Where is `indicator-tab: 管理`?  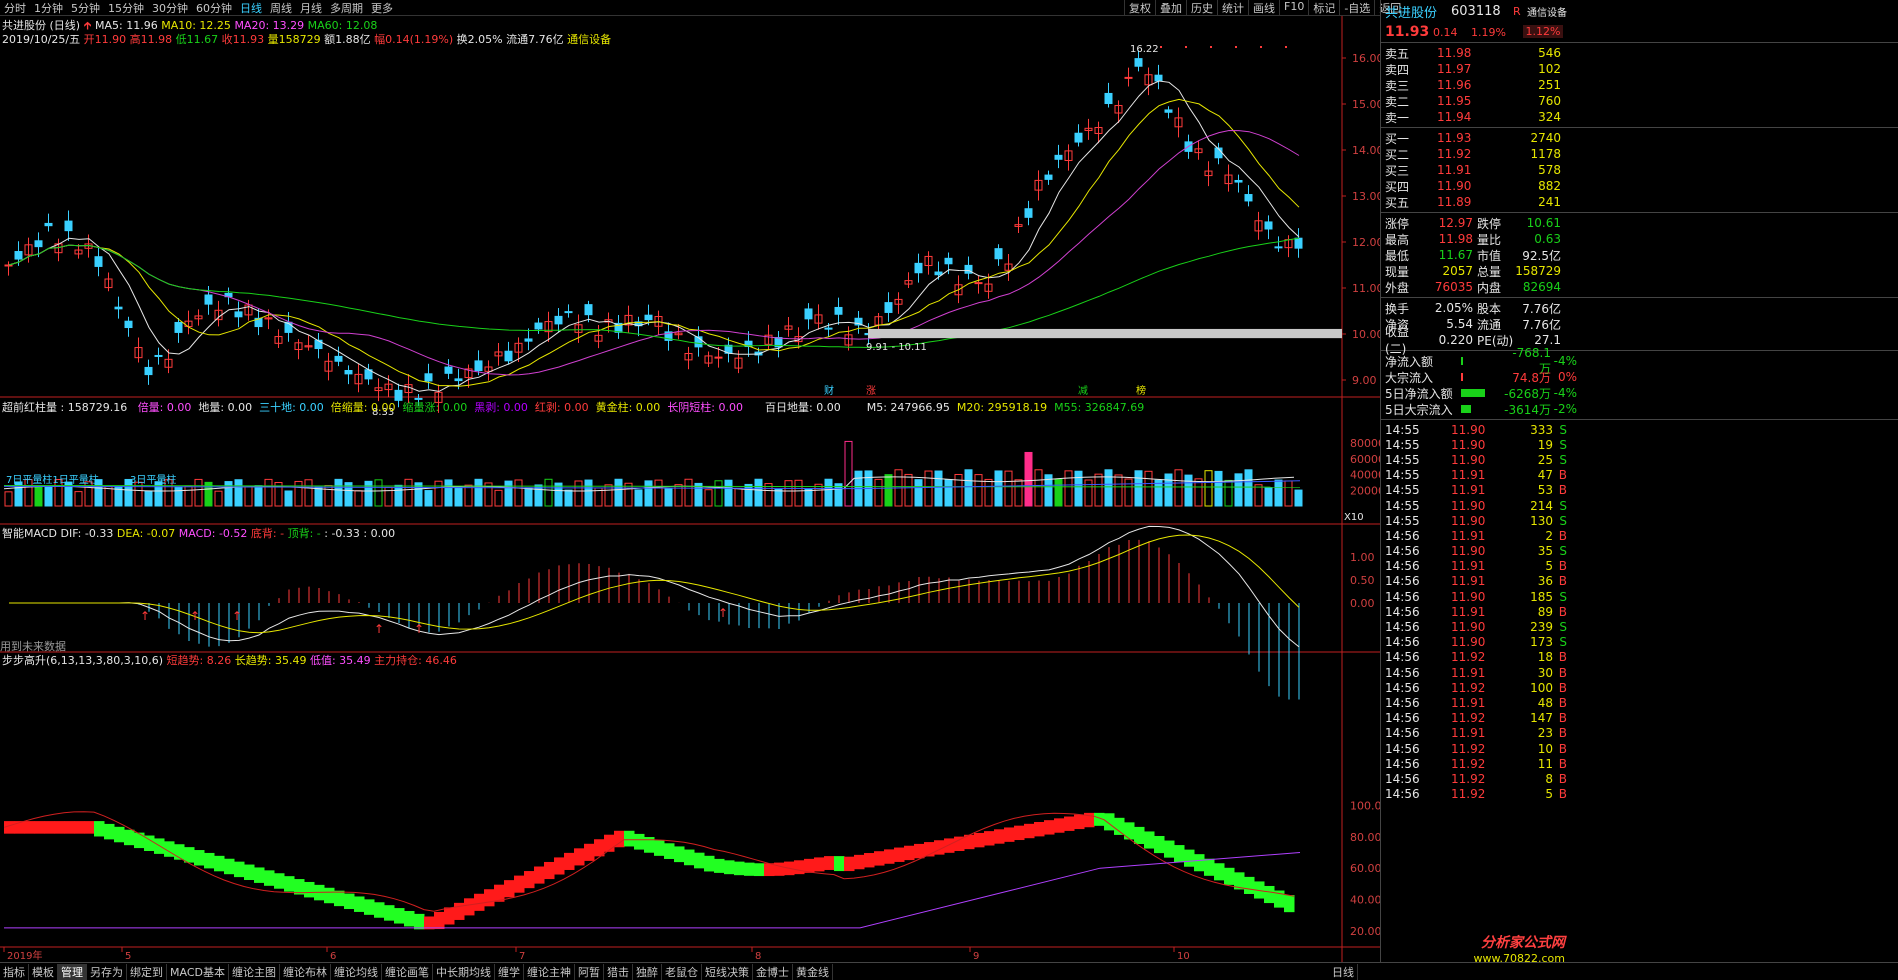 indicator-tab: 管理 is located at coordinates (72, 971).